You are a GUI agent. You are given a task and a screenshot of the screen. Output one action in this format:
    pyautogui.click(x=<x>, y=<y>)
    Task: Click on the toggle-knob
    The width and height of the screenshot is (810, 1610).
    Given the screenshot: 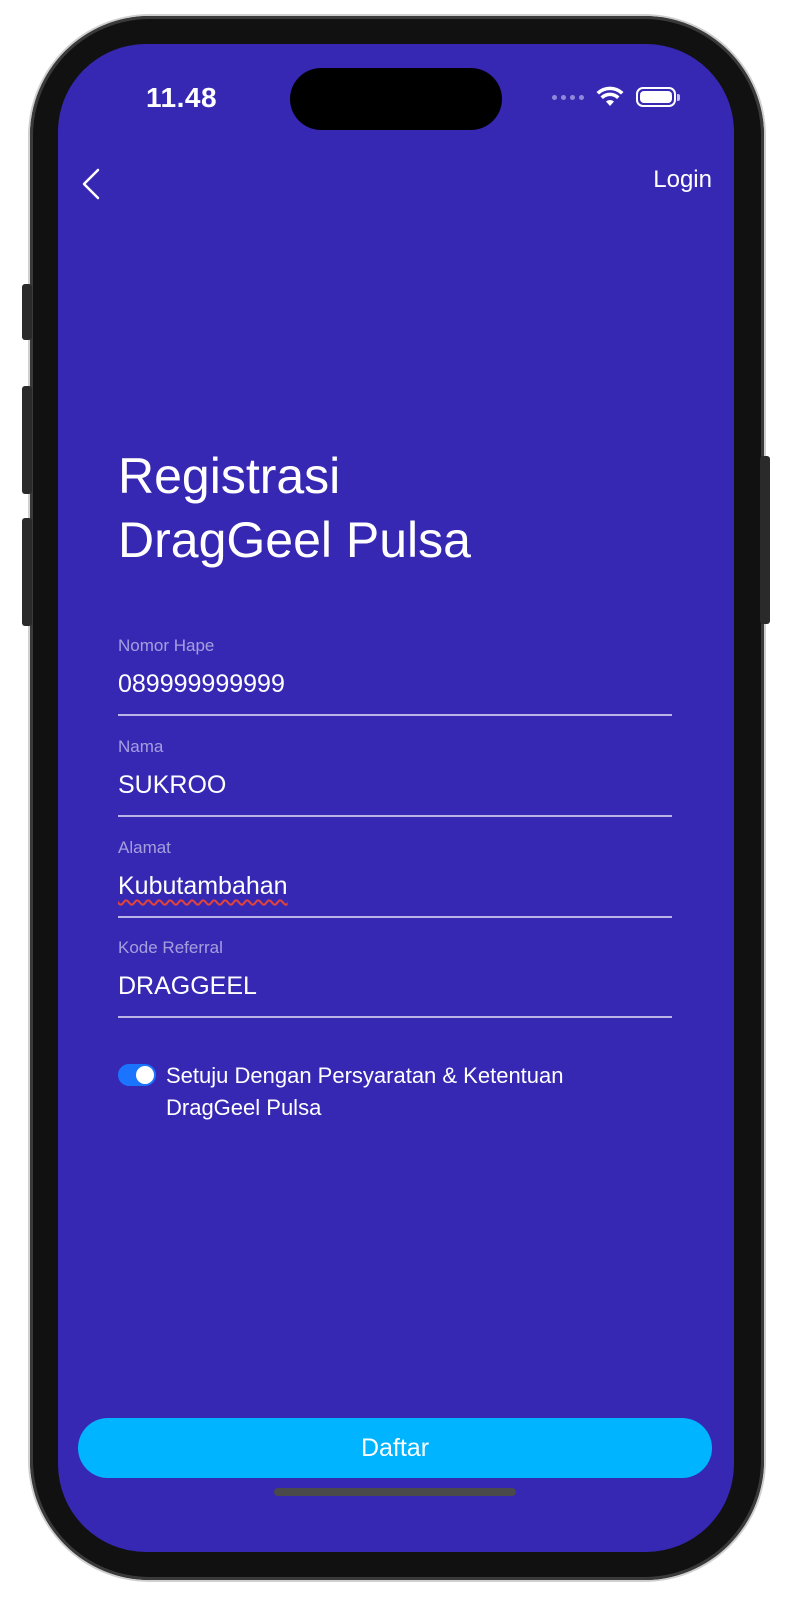 What is the action you would take?
    pyautogui.click(x=145, y=1075)
    